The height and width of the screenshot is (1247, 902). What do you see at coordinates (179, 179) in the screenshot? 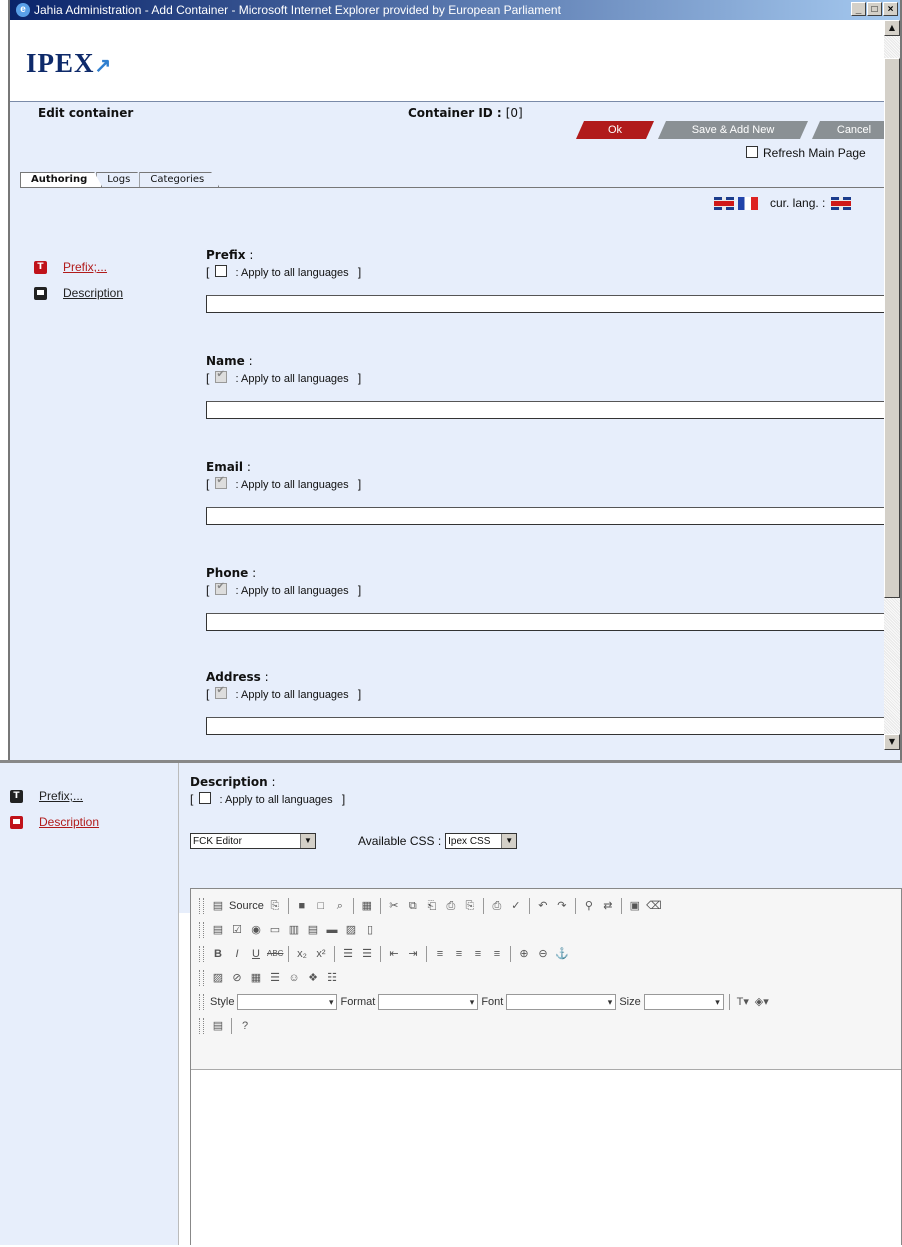
I see `tab-categories: Categories` at bounding box center [179, 179].